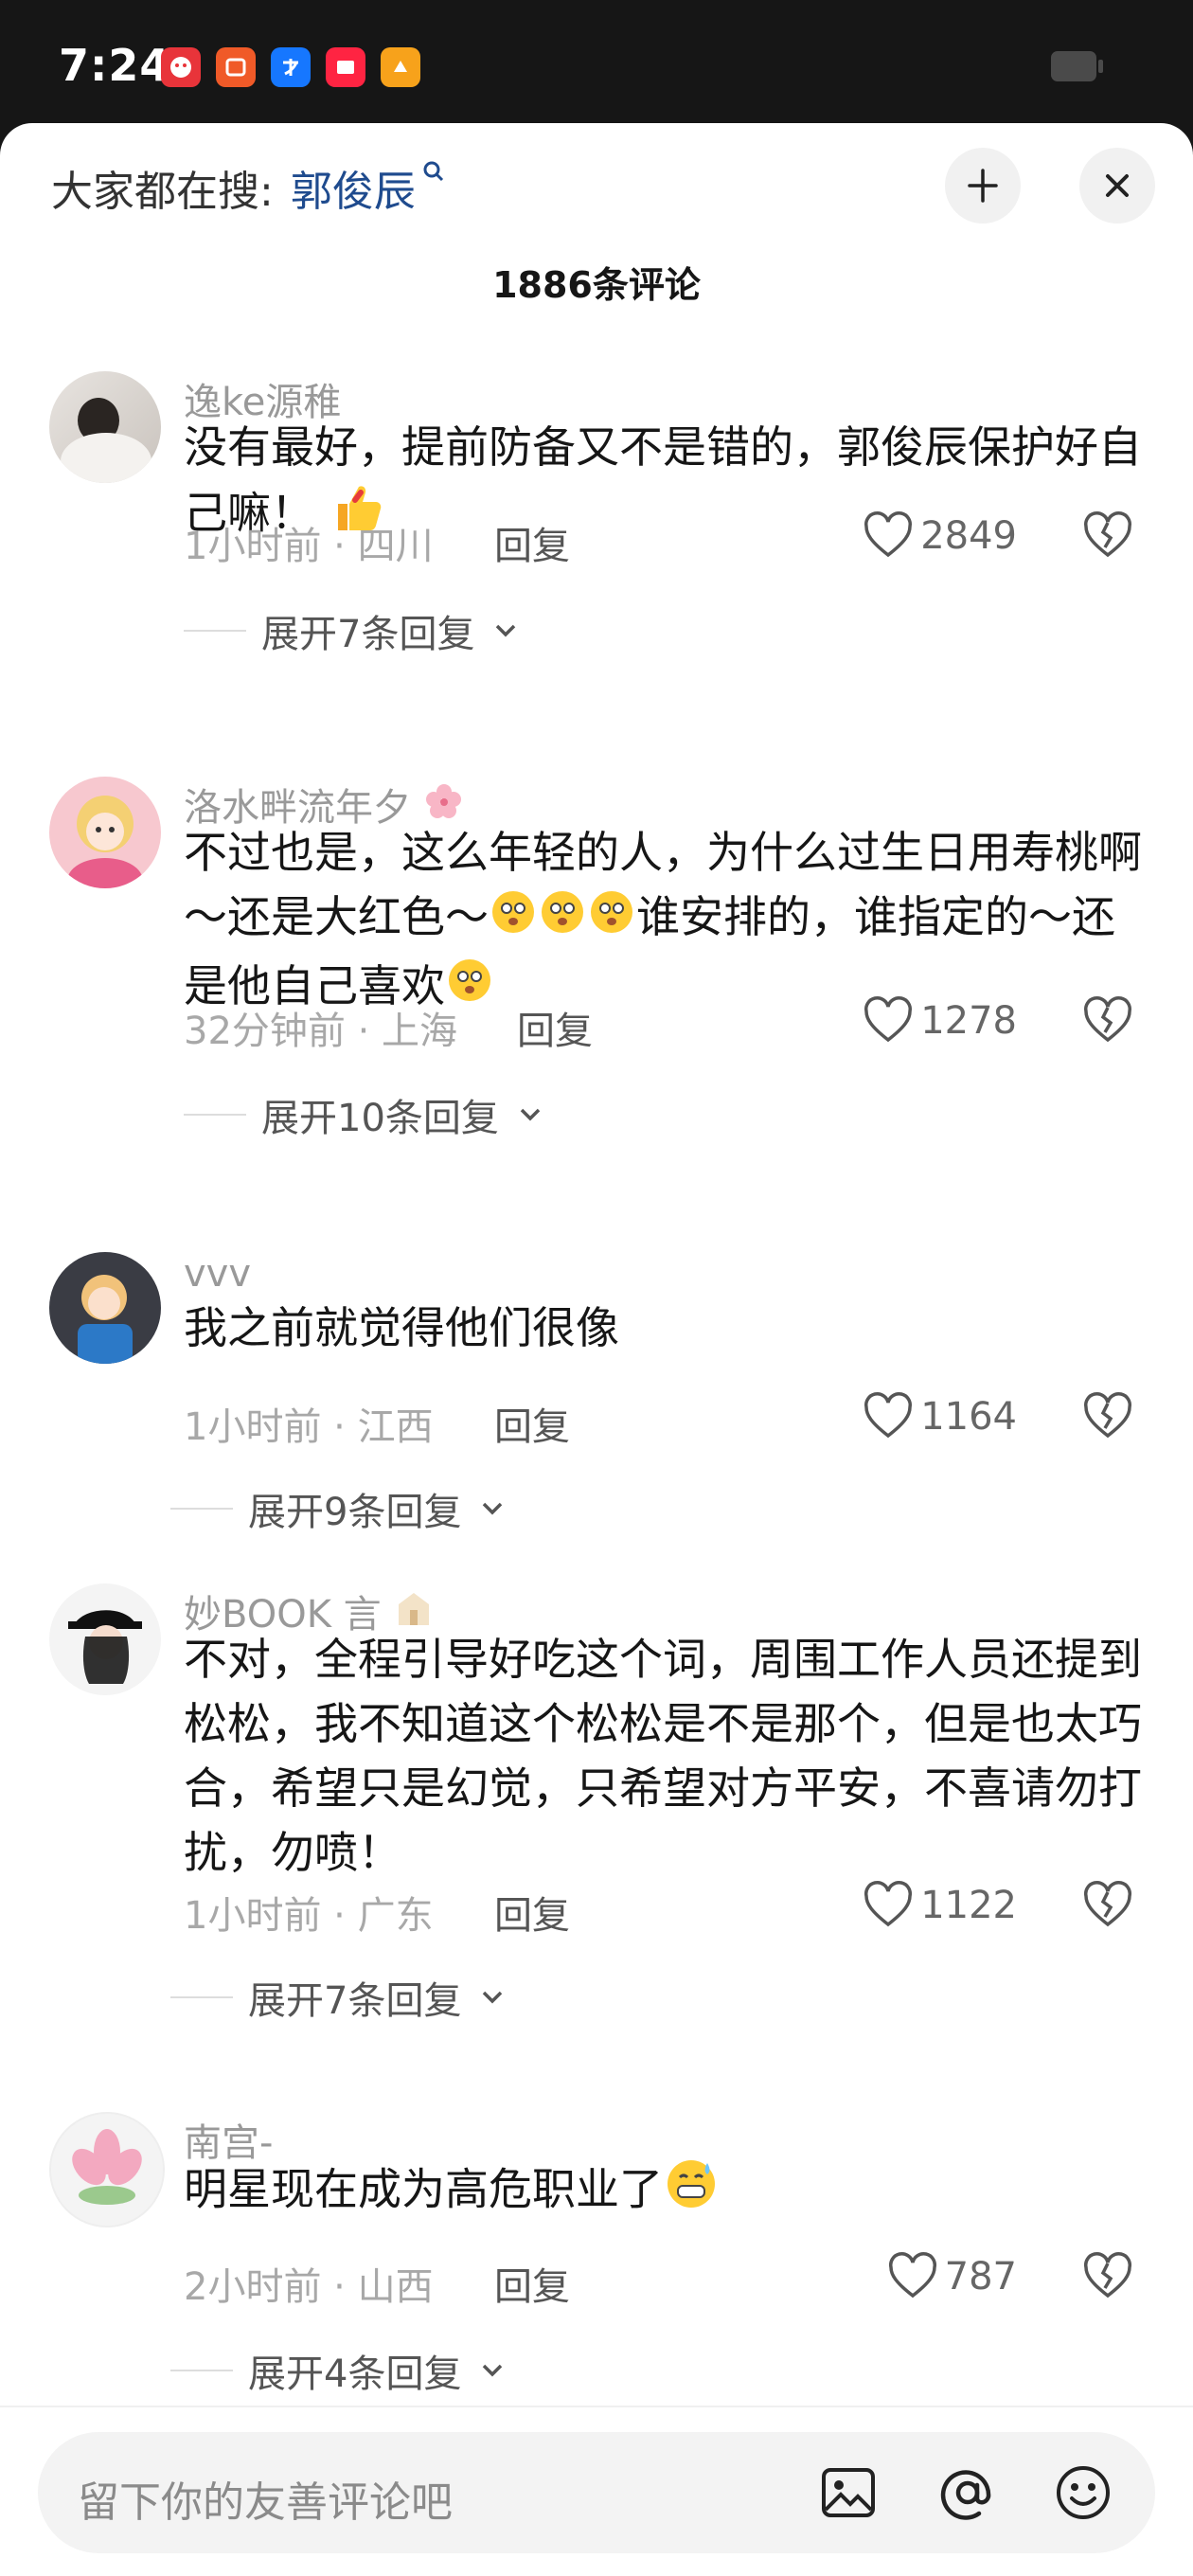  Describe the element at coordinates (401, 1327) in the screenshot. I see `comment-text: 我之前就觉得他们很像` at that location.